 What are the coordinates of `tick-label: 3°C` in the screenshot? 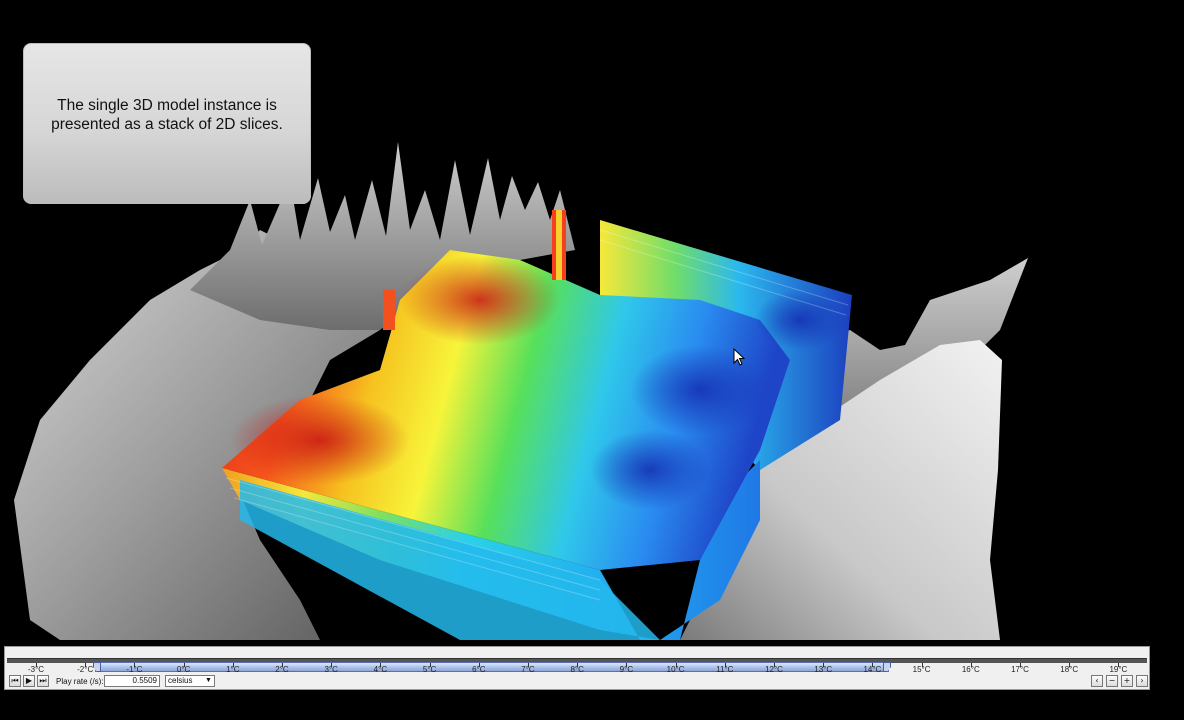 It's located at (331, 669).